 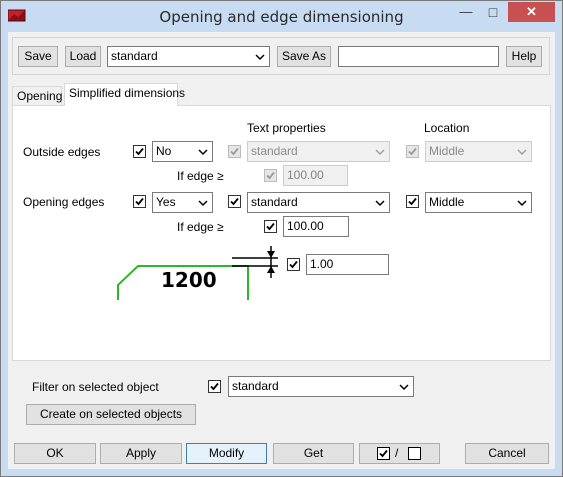 What do you see at coordinates (321, 386) in the screenshot?
I see `filter-dropdown: standard` at bounding box center [321, 386].